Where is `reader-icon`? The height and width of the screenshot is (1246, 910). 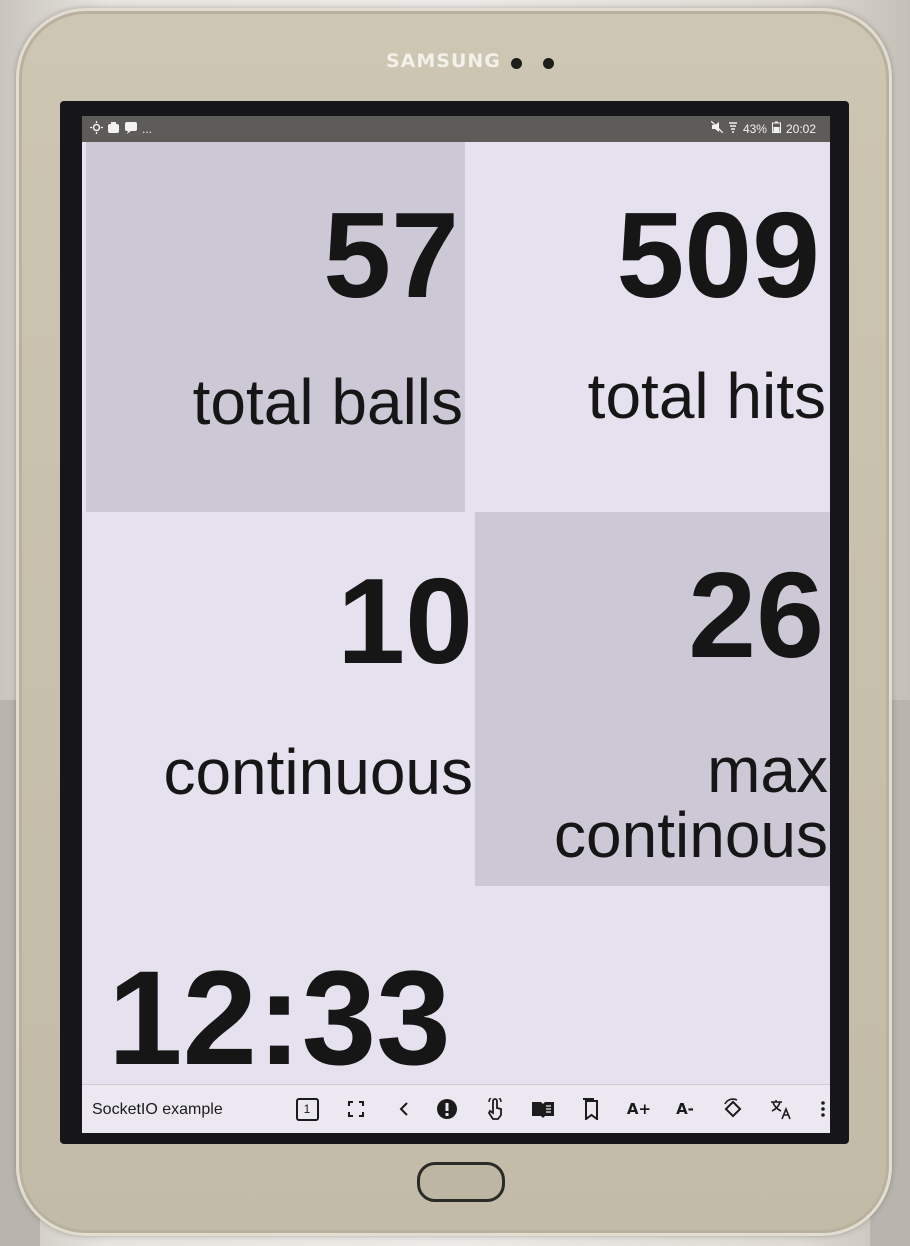 reader-icon is located at coordinates (543, 1109).